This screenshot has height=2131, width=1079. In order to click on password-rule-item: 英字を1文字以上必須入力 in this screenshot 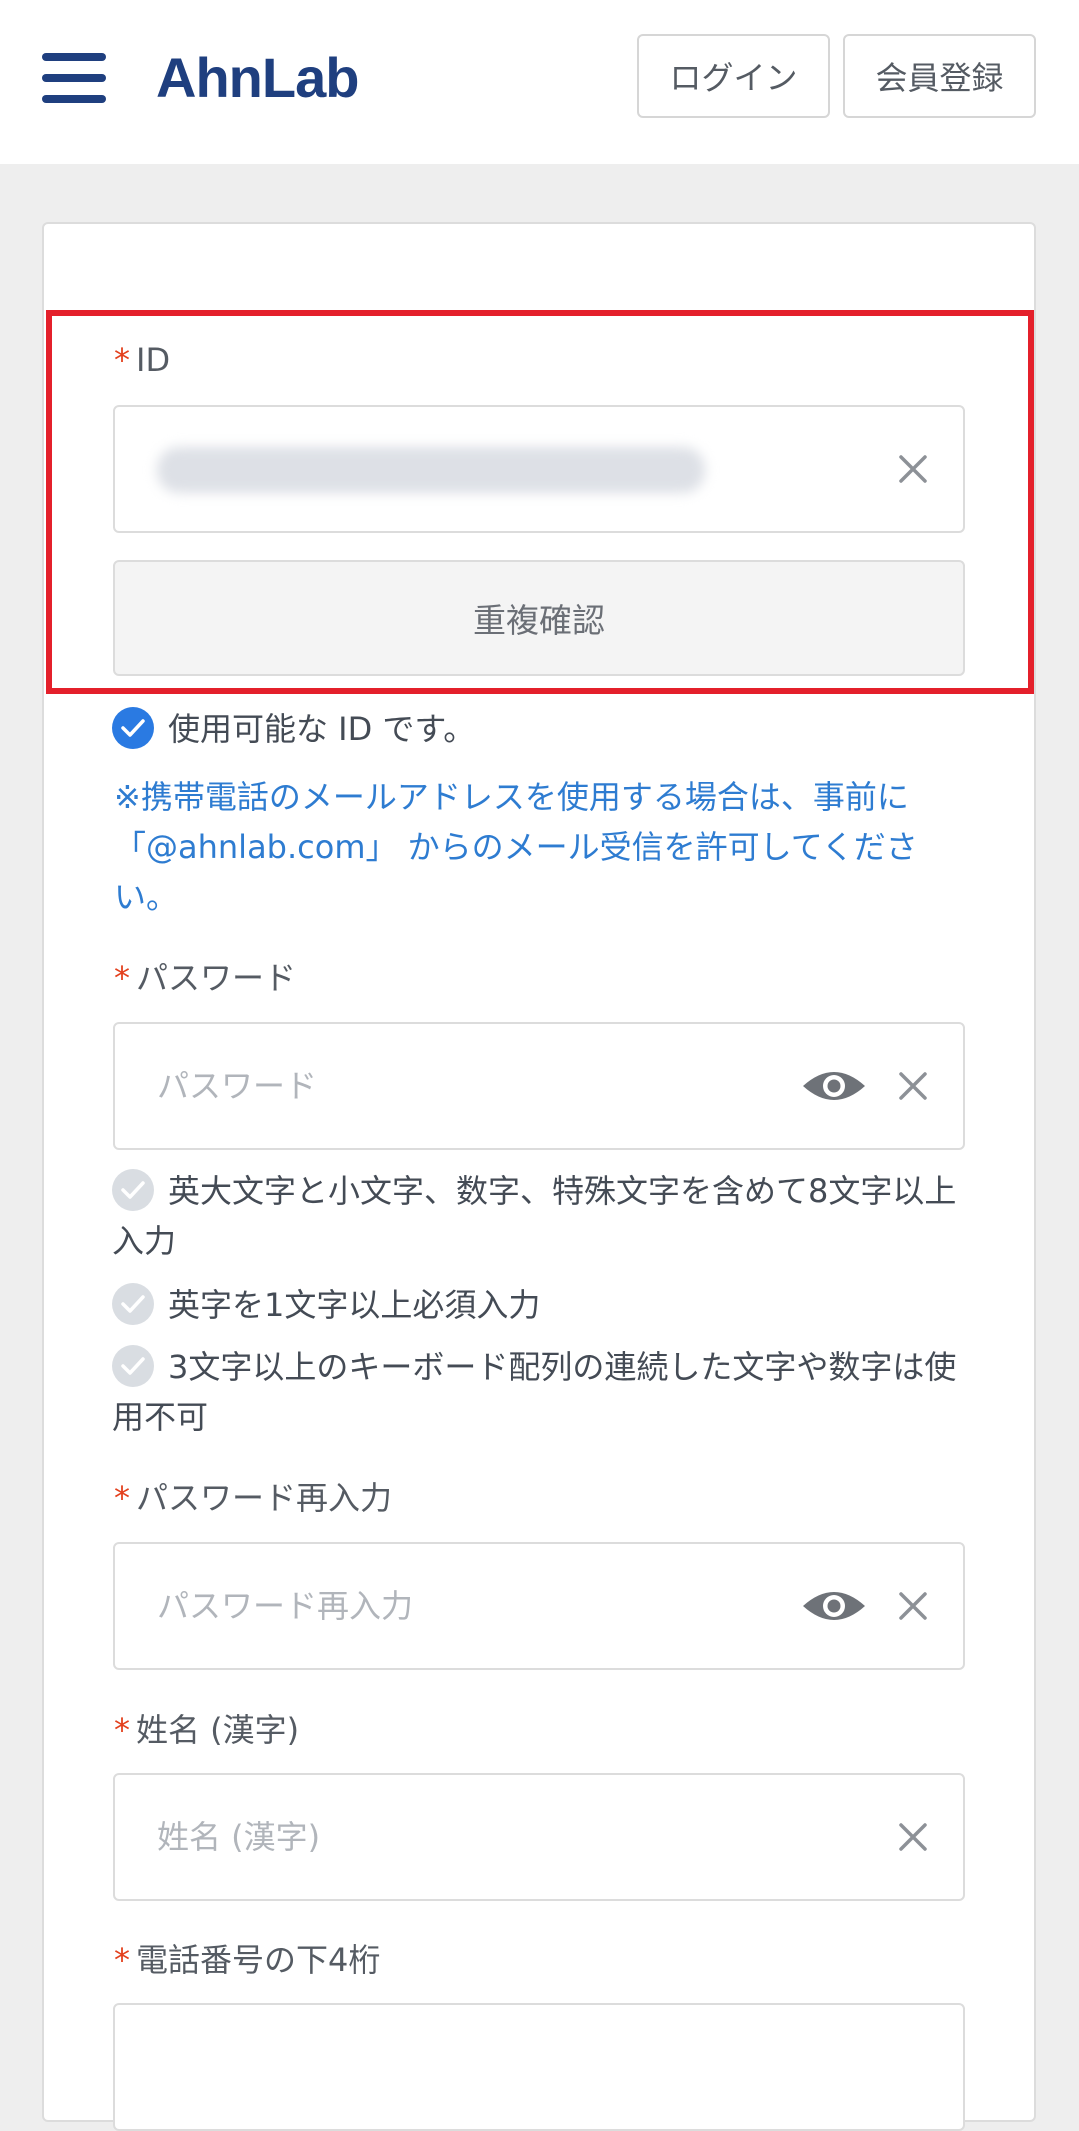, I will do `click(542, 1305)`.